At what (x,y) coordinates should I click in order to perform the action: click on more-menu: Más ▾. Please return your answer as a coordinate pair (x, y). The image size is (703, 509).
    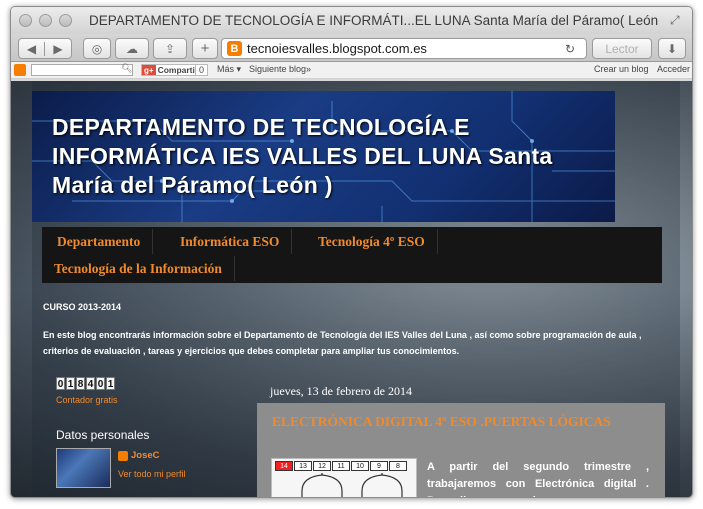
    Looking at the image, I should click on (229, 69).